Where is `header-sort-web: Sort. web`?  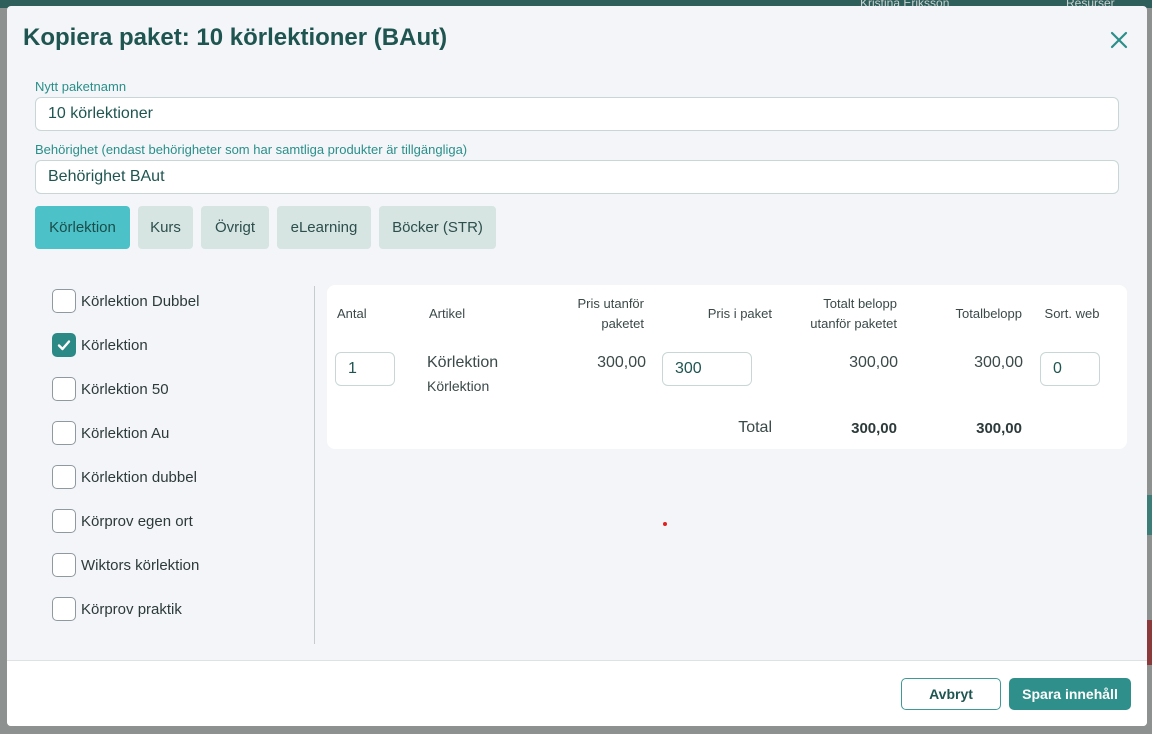 header-sort-web: Sort. web is located at coordinates (1072, 313).